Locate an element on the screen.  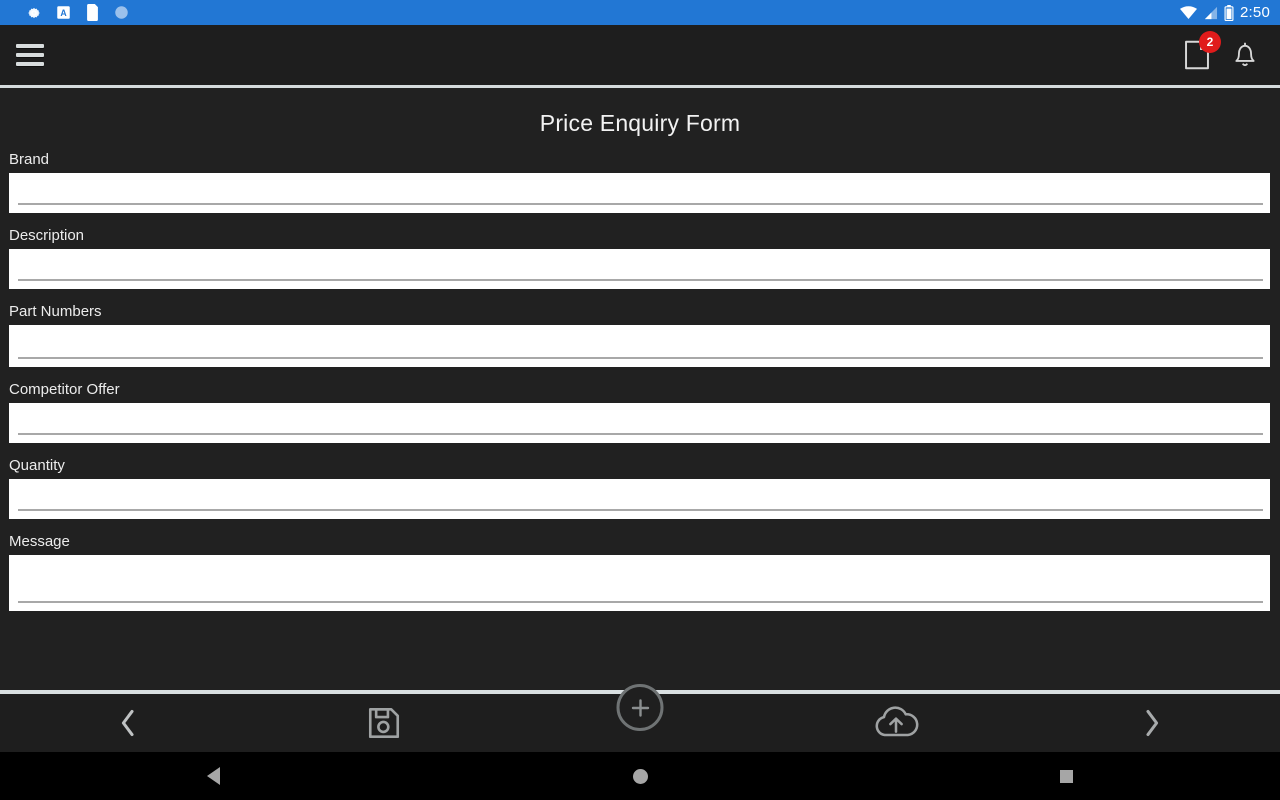
page-title: Price Enquiry Form is located at coordinates (640, 123).